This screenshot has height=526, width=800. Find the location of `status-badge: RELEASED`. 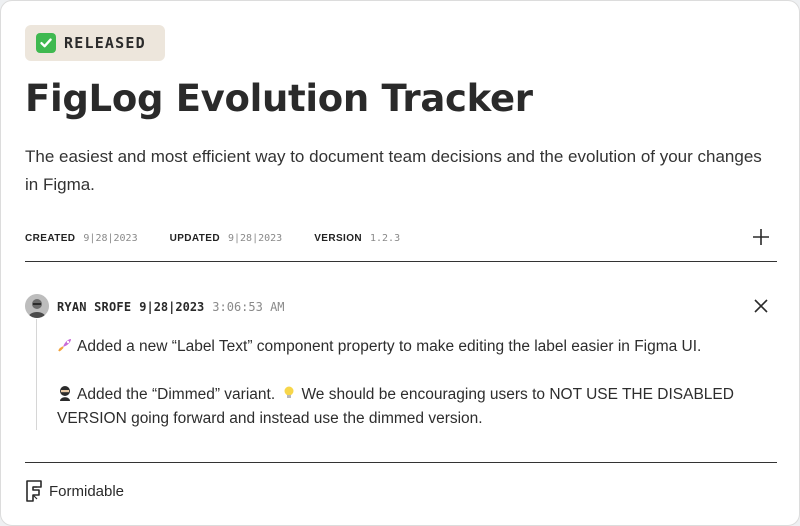

status-badge: RELEASED is located at coordinates (95, 43).